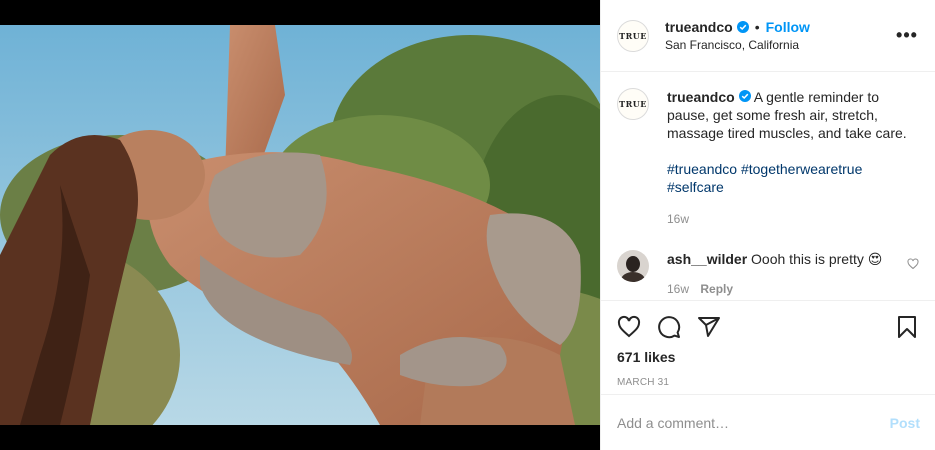 This screenshot has width=935, height=450. I want to click on add-comment-input, so click(753, 422).